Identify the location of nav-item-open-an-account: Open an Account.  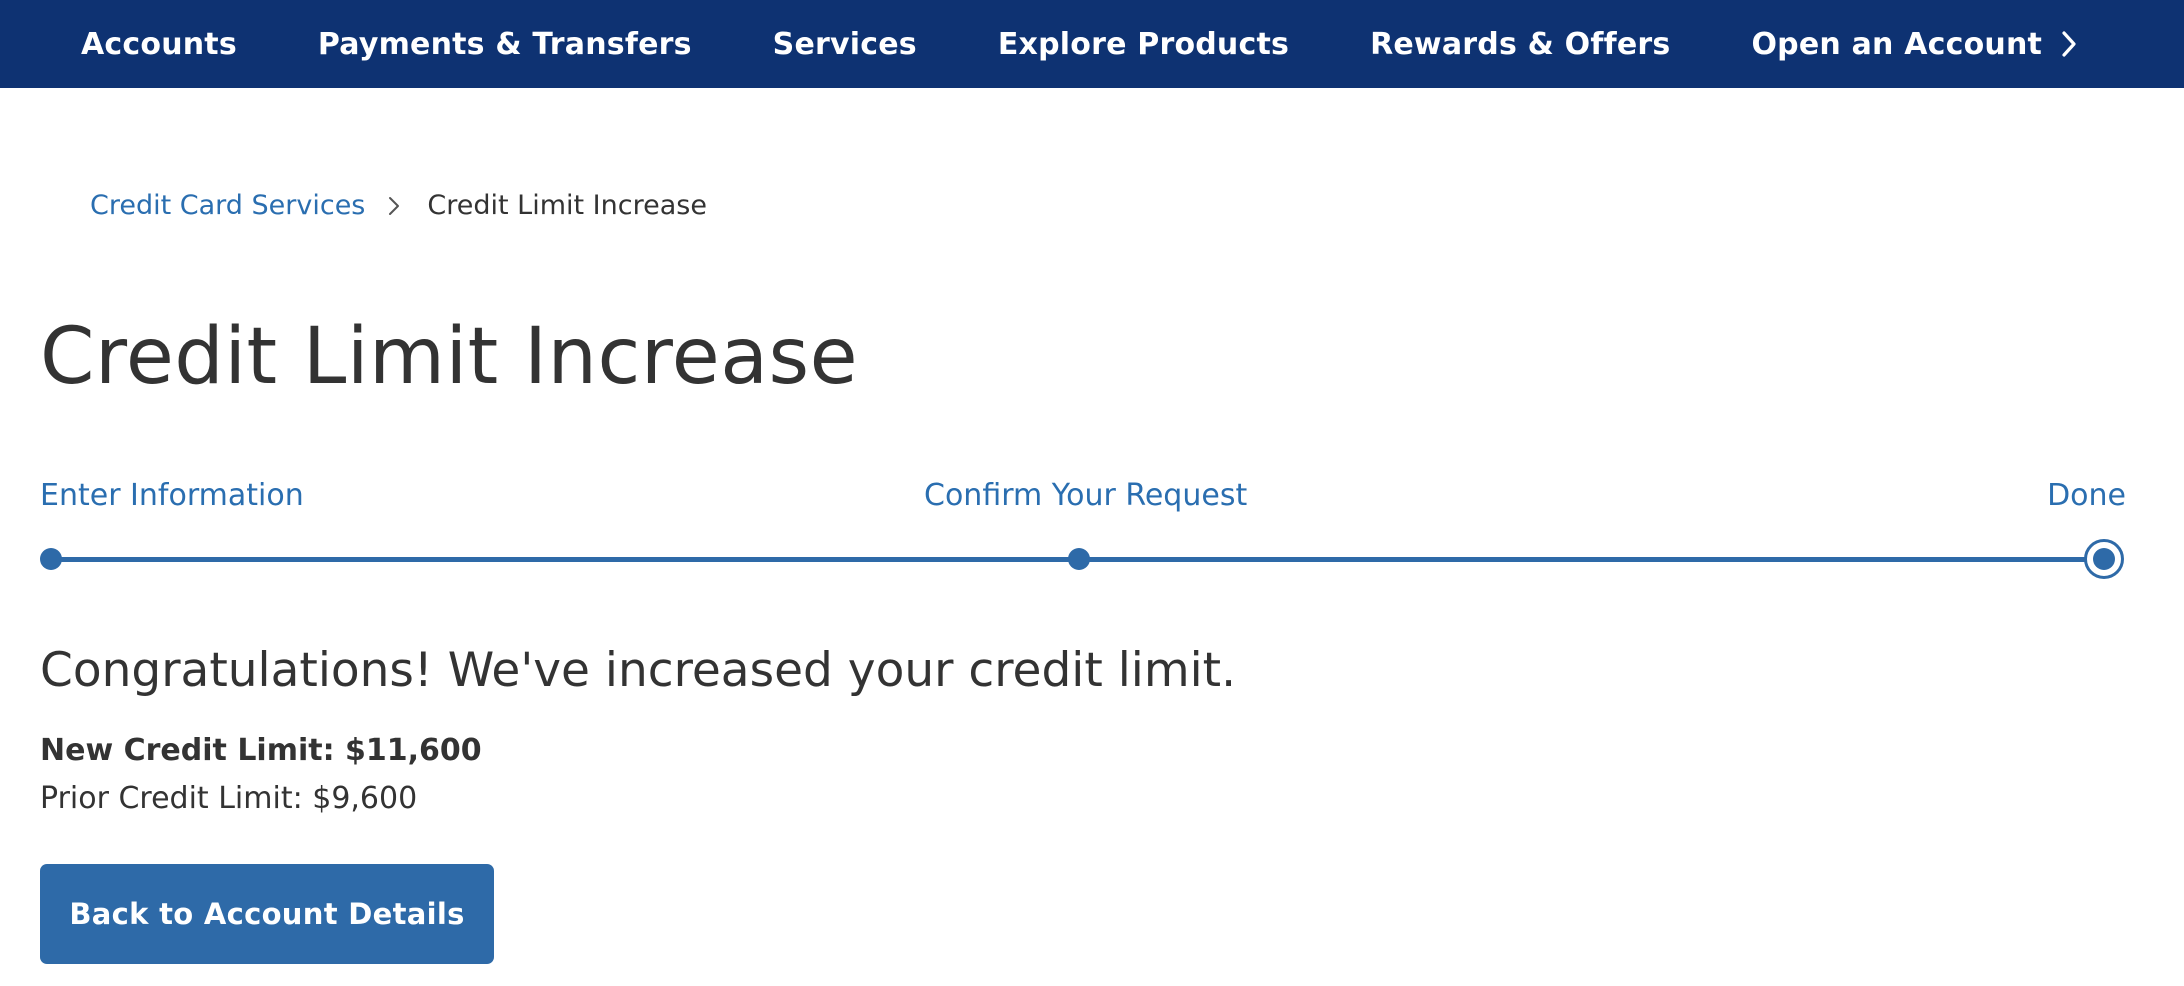
(1914, 44).